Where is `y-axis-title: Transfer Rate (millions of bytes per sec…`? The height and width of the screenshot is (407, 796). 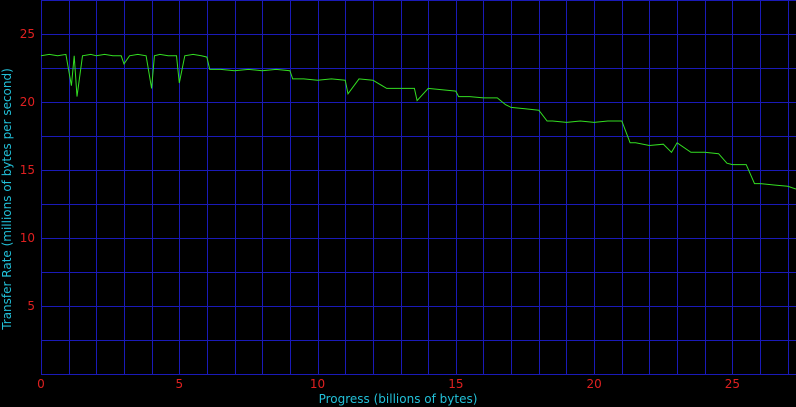 y-axis-title: Transfer Rate (millions of bytes per sec… is located at coordinates (7, 199).